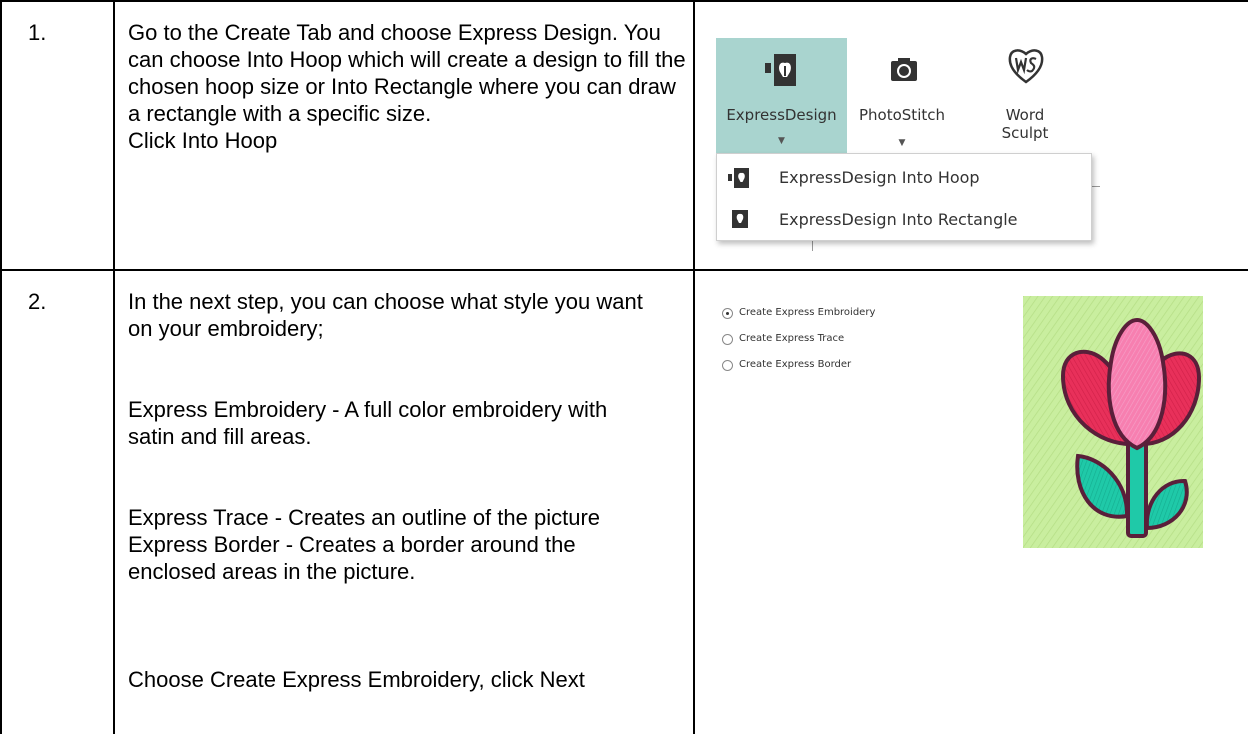 Image resolution: width=1248 pixels, height=734 pixels. I want to click on menu-item-into-rectangle: ExpressDesign Into Rectangle, so click(904, 219).